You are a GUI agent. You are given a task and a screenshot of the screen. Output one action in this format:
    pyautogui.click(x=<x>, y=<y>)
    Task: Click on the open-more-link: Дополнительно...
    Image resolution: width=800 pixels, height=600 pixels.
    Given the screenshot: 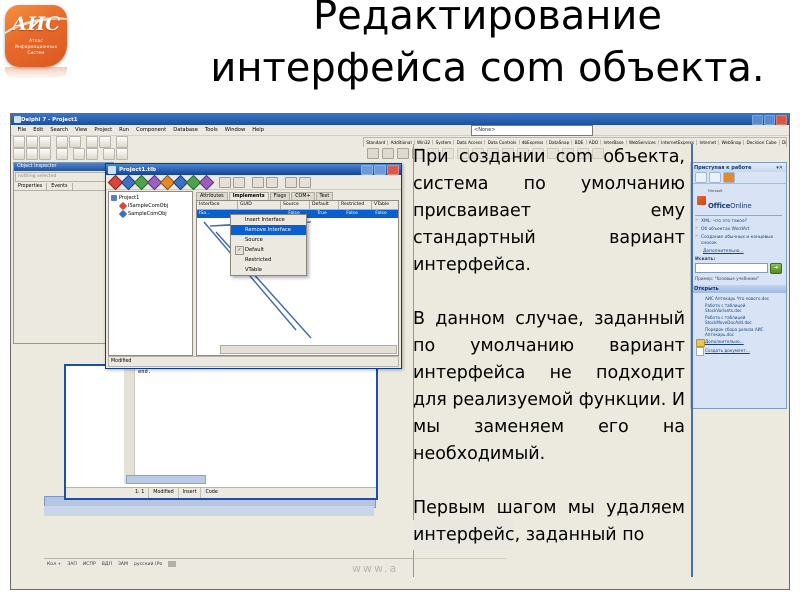 What is the action you would take?
    pyautogui.click(x=738, y=342)
    